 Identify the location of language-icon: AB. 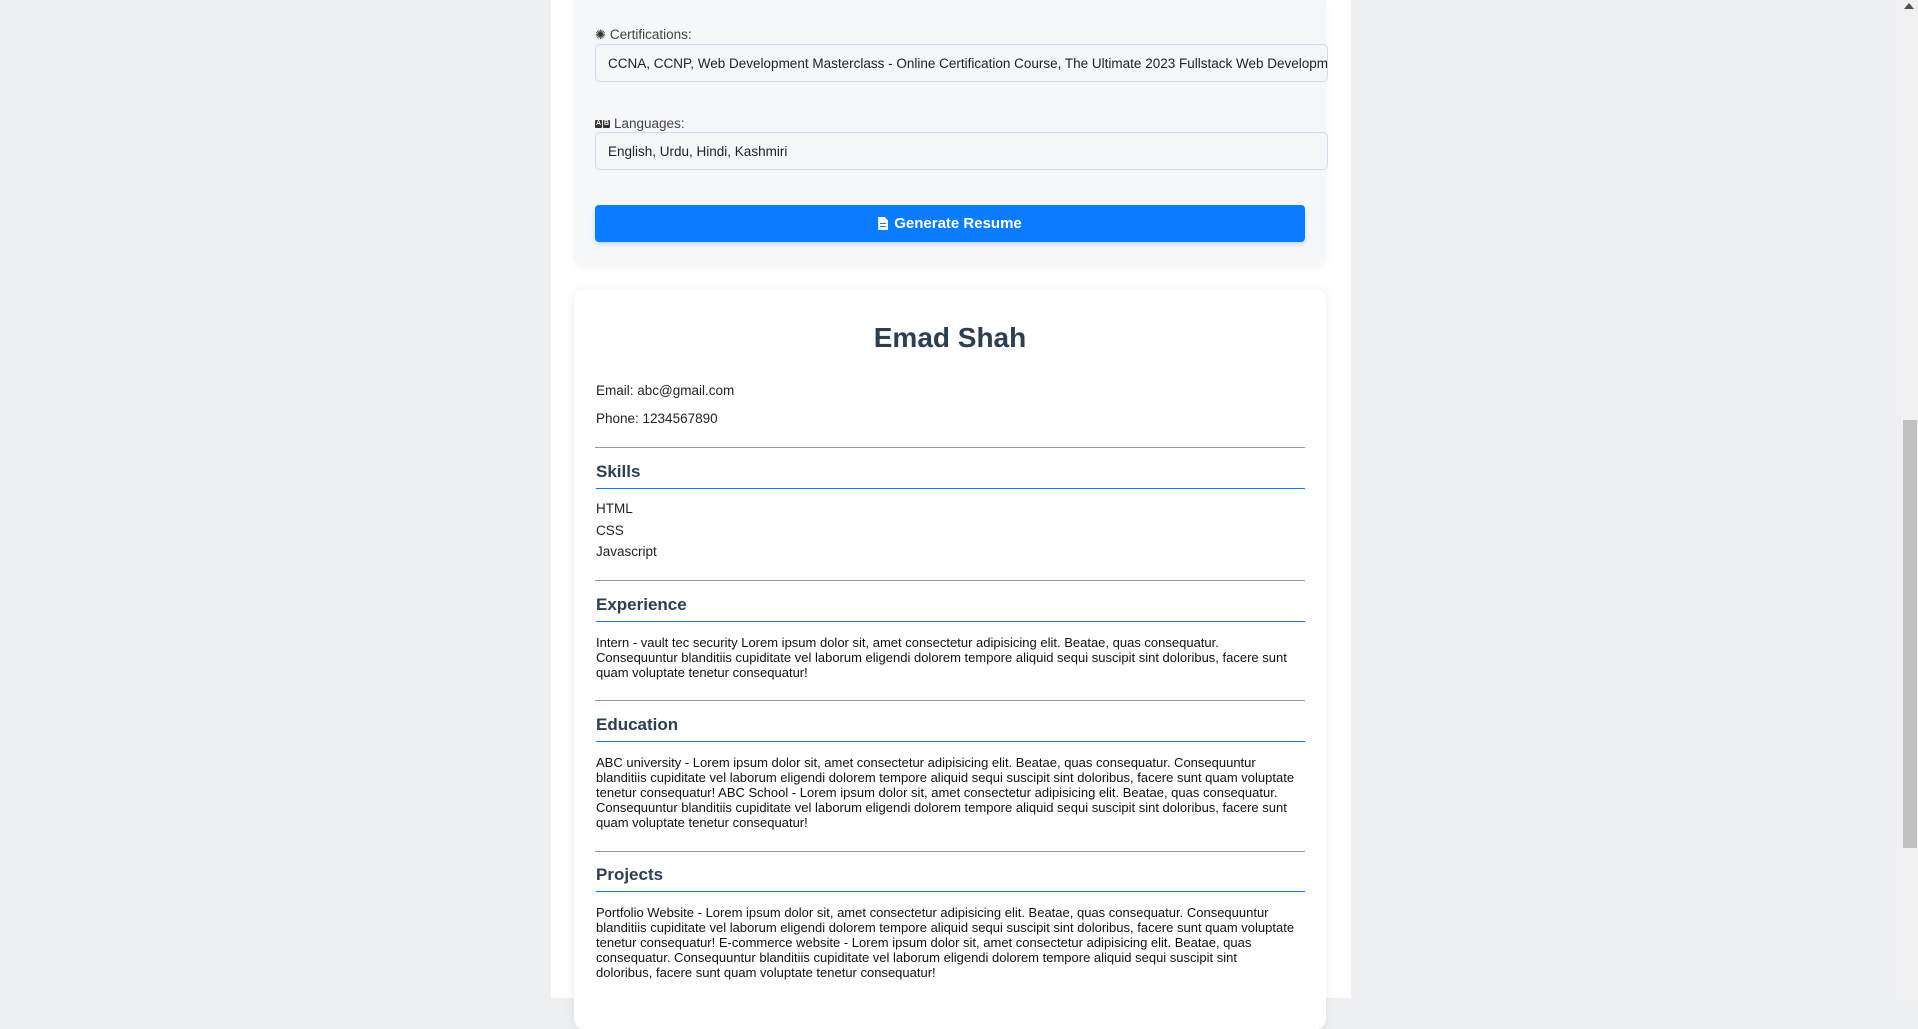
(602, 123).